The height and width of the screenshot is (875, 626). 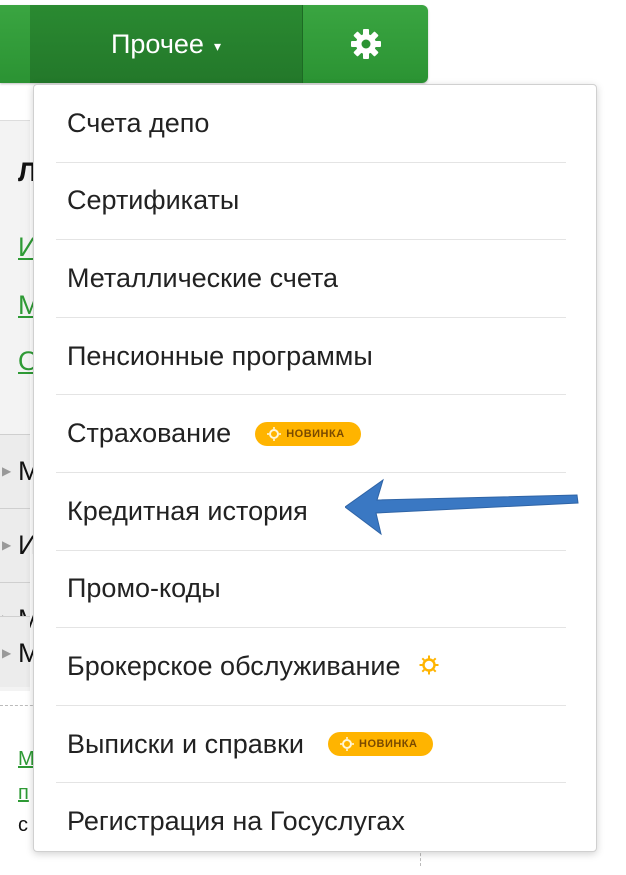 I want to click on background-row: ▶ И, so click(x=18, y=545).